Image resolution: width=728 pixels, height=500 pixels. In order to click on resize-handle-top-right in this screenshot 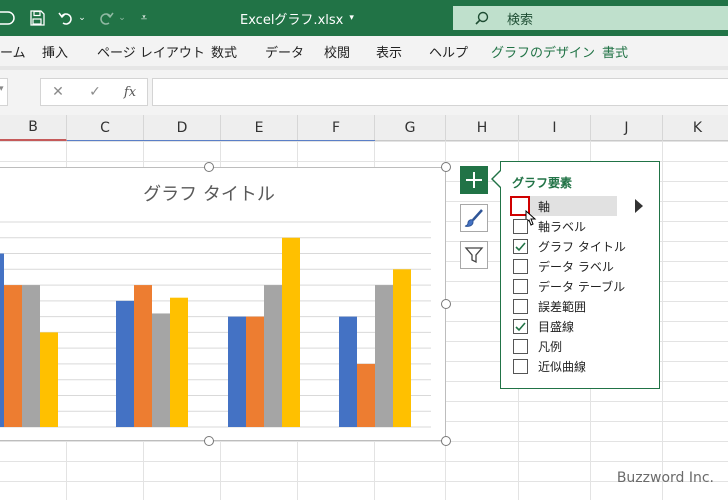, I will do `click(446, 167)`.